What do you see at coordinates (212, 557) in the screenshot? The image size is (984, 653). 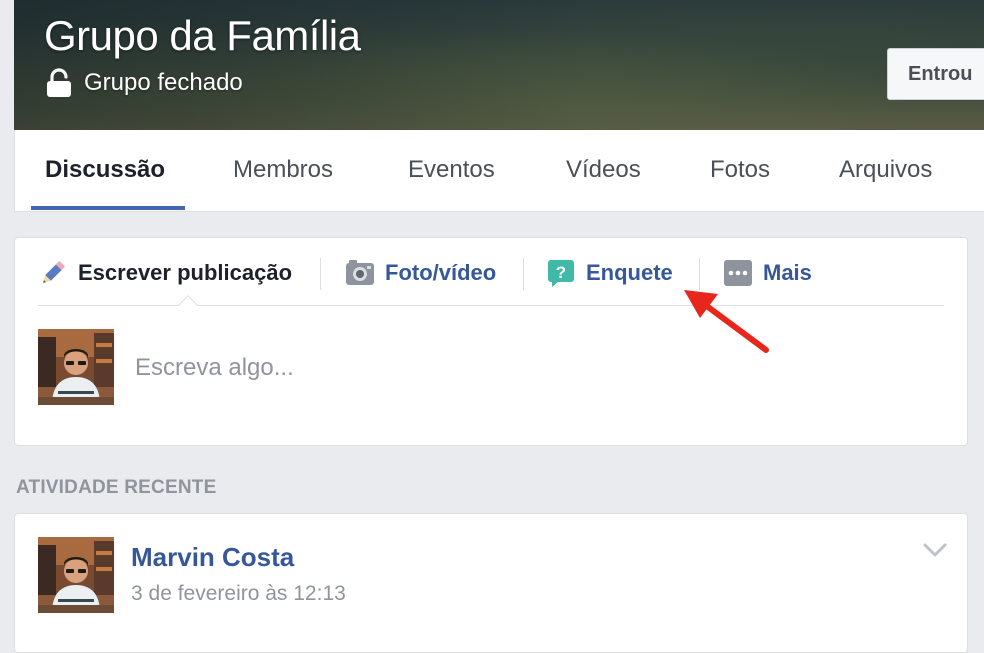 I see `post-author-name: Marvin Costa` at bounding box center [212, 557].